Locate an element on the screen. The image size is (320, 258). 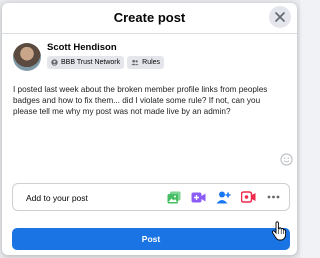
live-video-icon is located at coordinates (248, 197).